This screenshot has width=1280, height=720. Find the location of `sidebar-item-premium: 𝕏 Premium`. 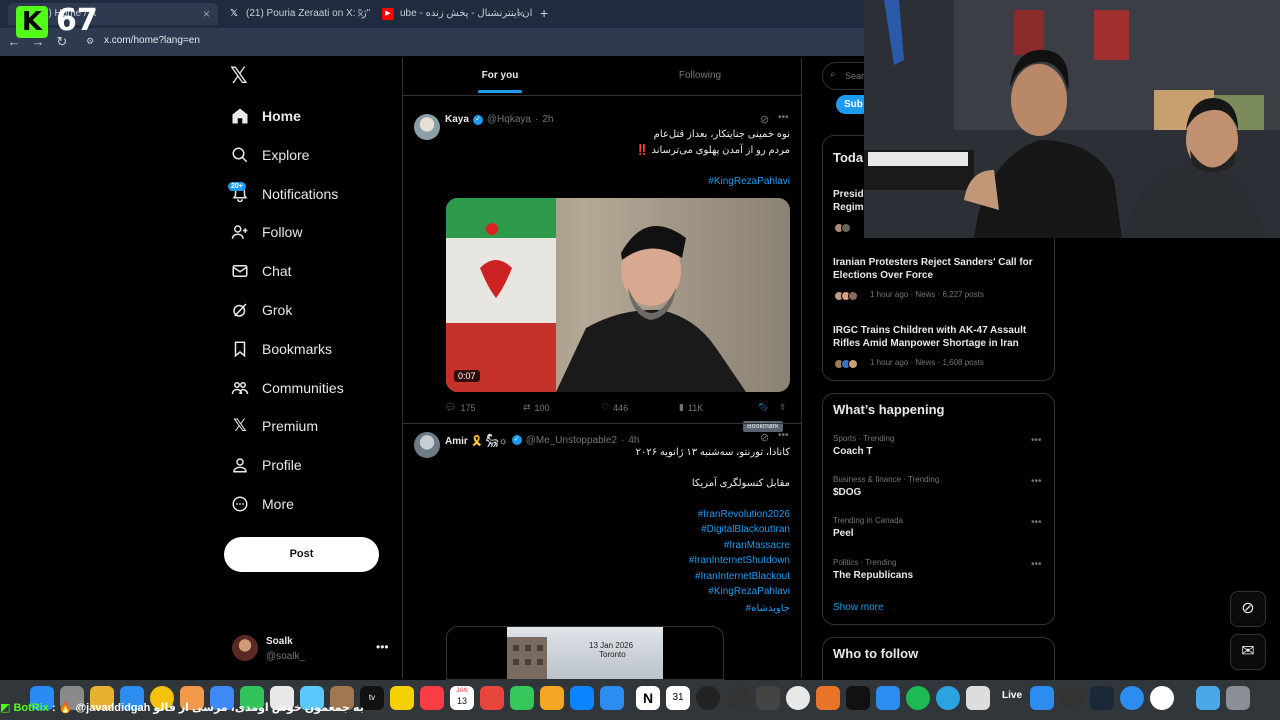

sidebar-item-premium: 𝕏 Premium is located at coordinates (274, 426).